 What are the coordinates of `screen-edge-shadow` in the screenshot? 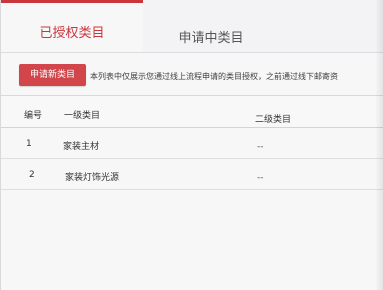 It's located at (379, 145).